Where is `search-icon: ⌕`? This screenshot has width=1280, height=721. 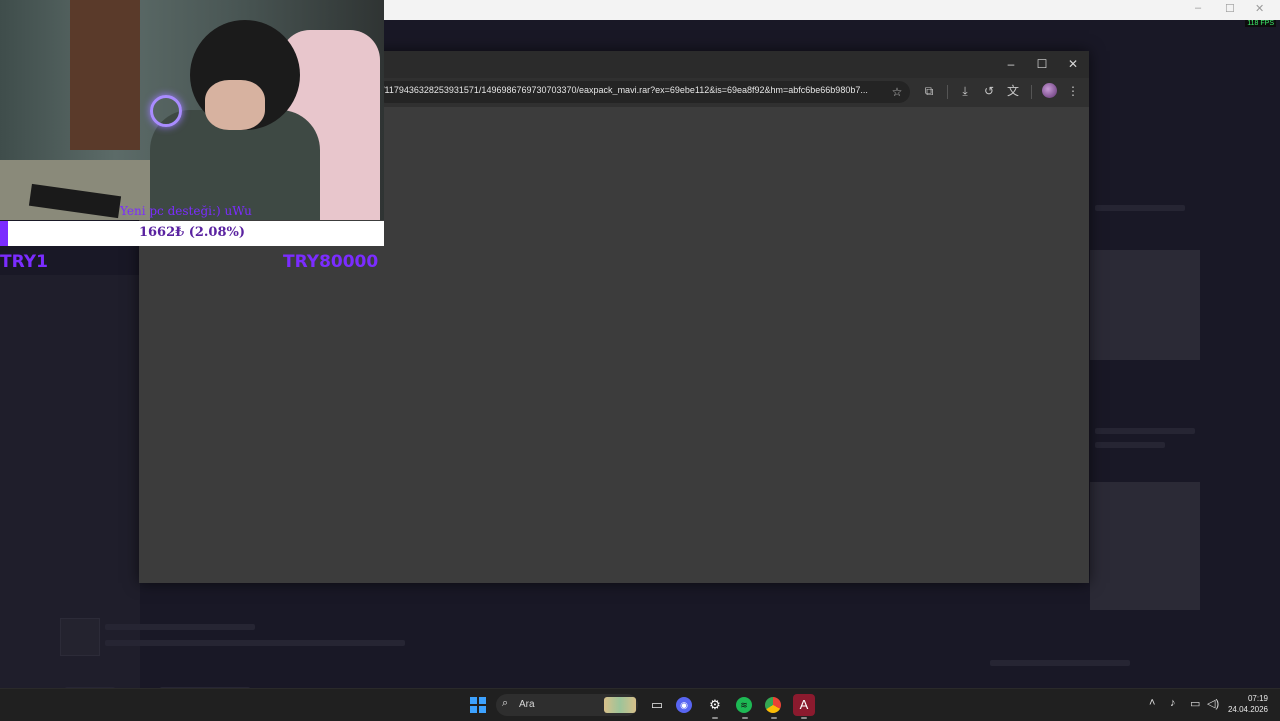 search-icon: ⌕ is located at coordinates (505, 703).